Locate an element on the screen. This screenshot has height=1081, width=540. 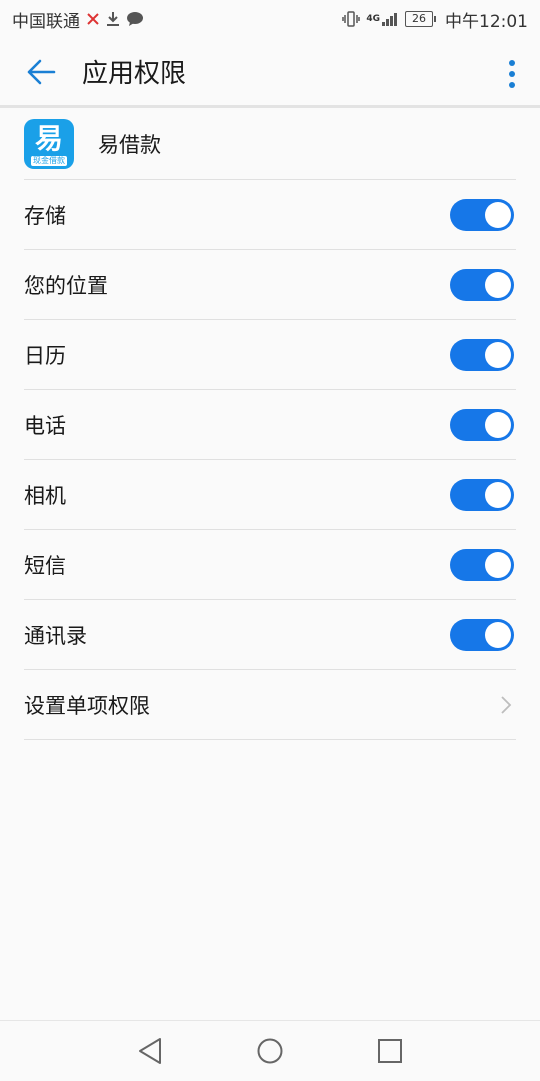
permission-row-storage: 存储 is located at coordinates (270, 215).